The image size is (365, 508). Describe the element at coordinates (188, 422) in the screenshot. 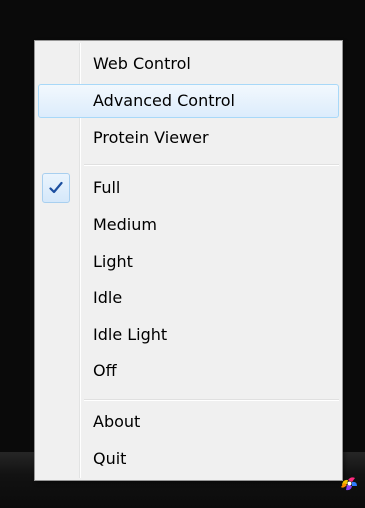

I see `menu-item-about: About` at that location.